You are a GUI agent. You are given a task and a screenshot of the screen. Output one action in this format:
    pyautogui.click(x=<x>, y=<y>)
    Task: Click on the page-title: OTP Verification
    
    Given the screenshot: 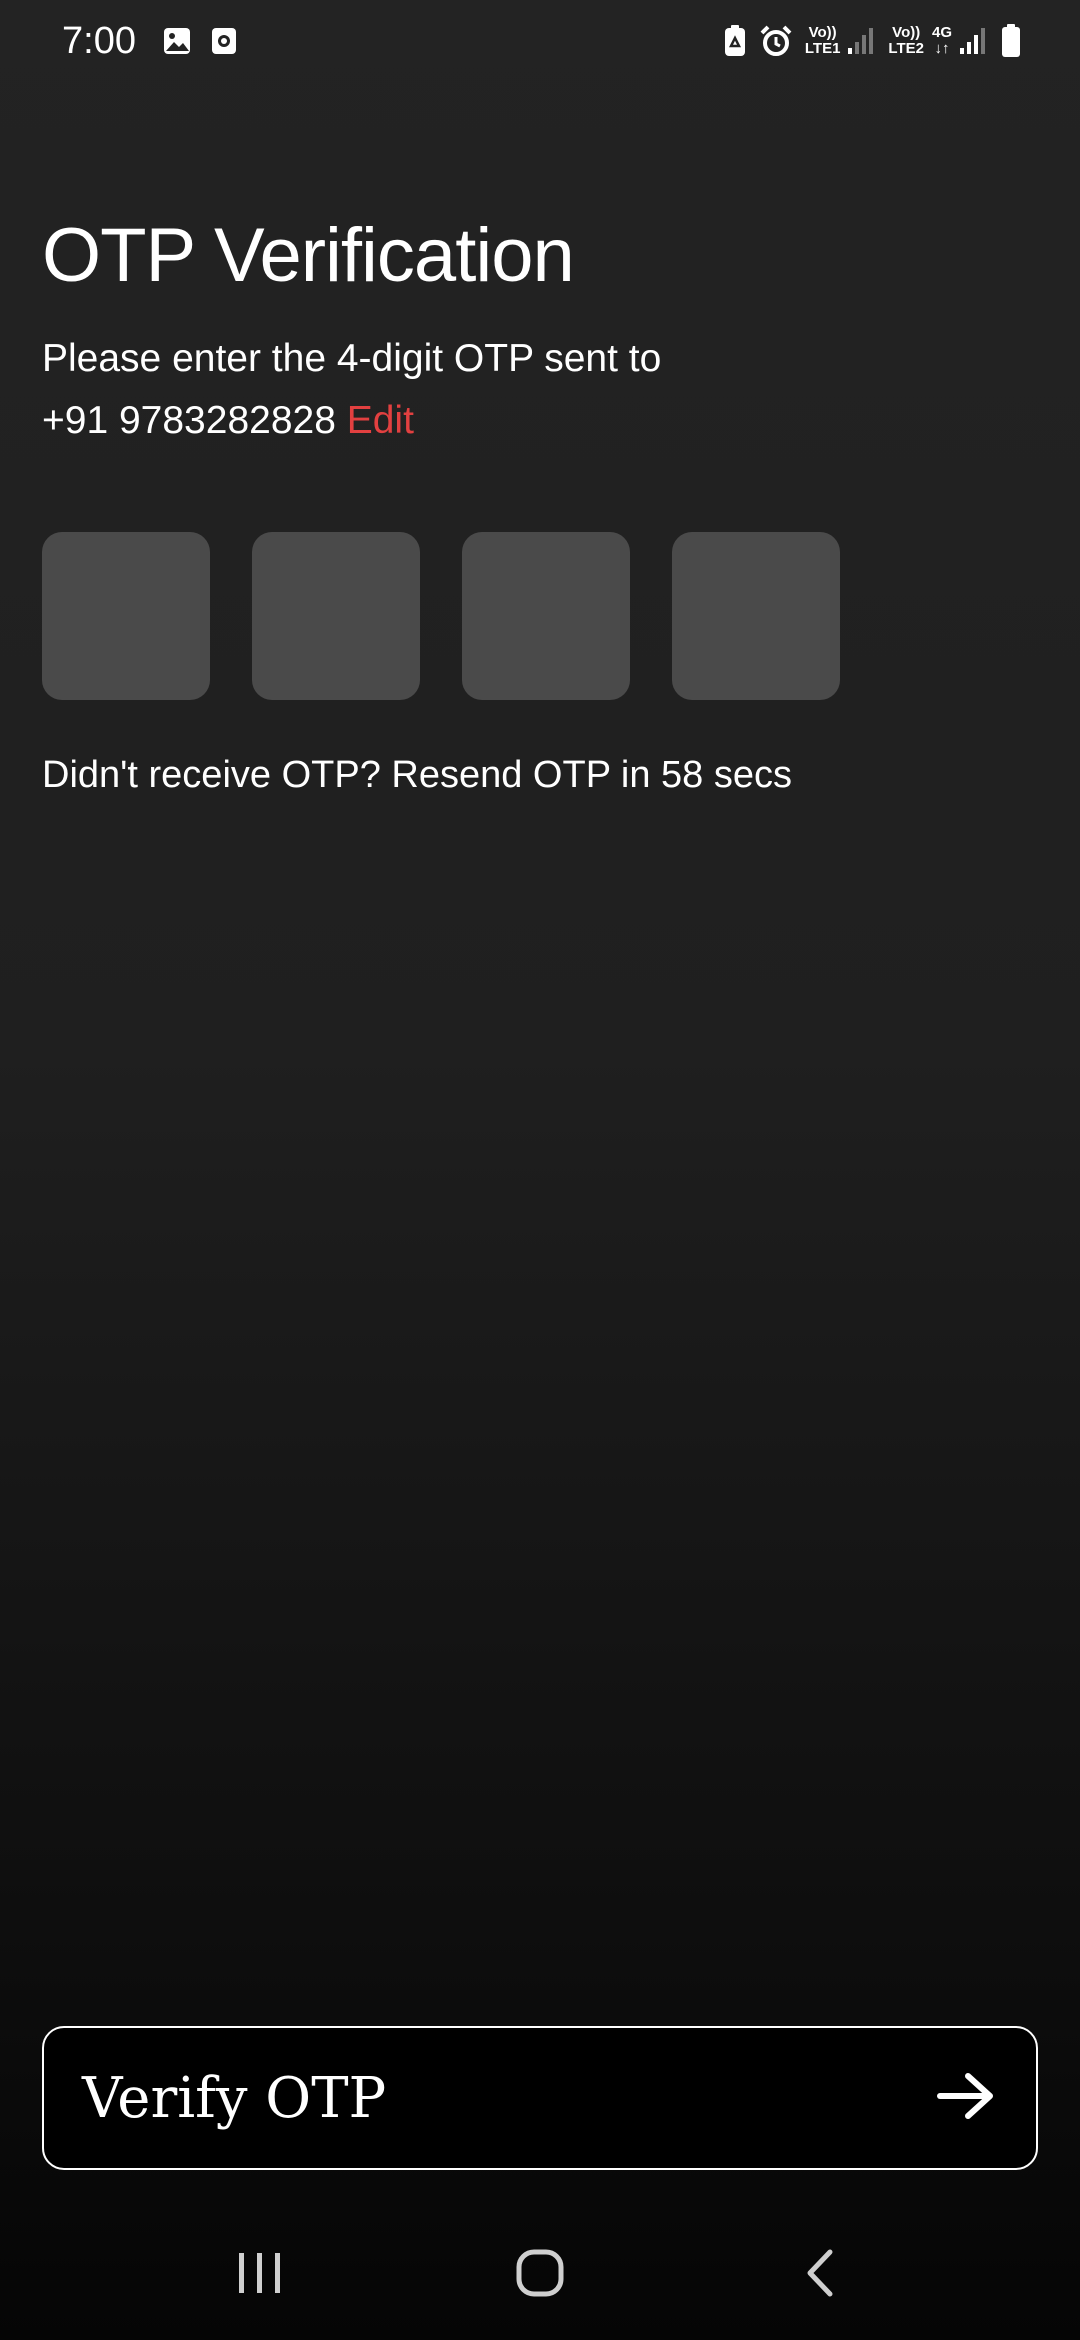 What is the action you would take?
    pyautogui.click(x=308, y=255)
    